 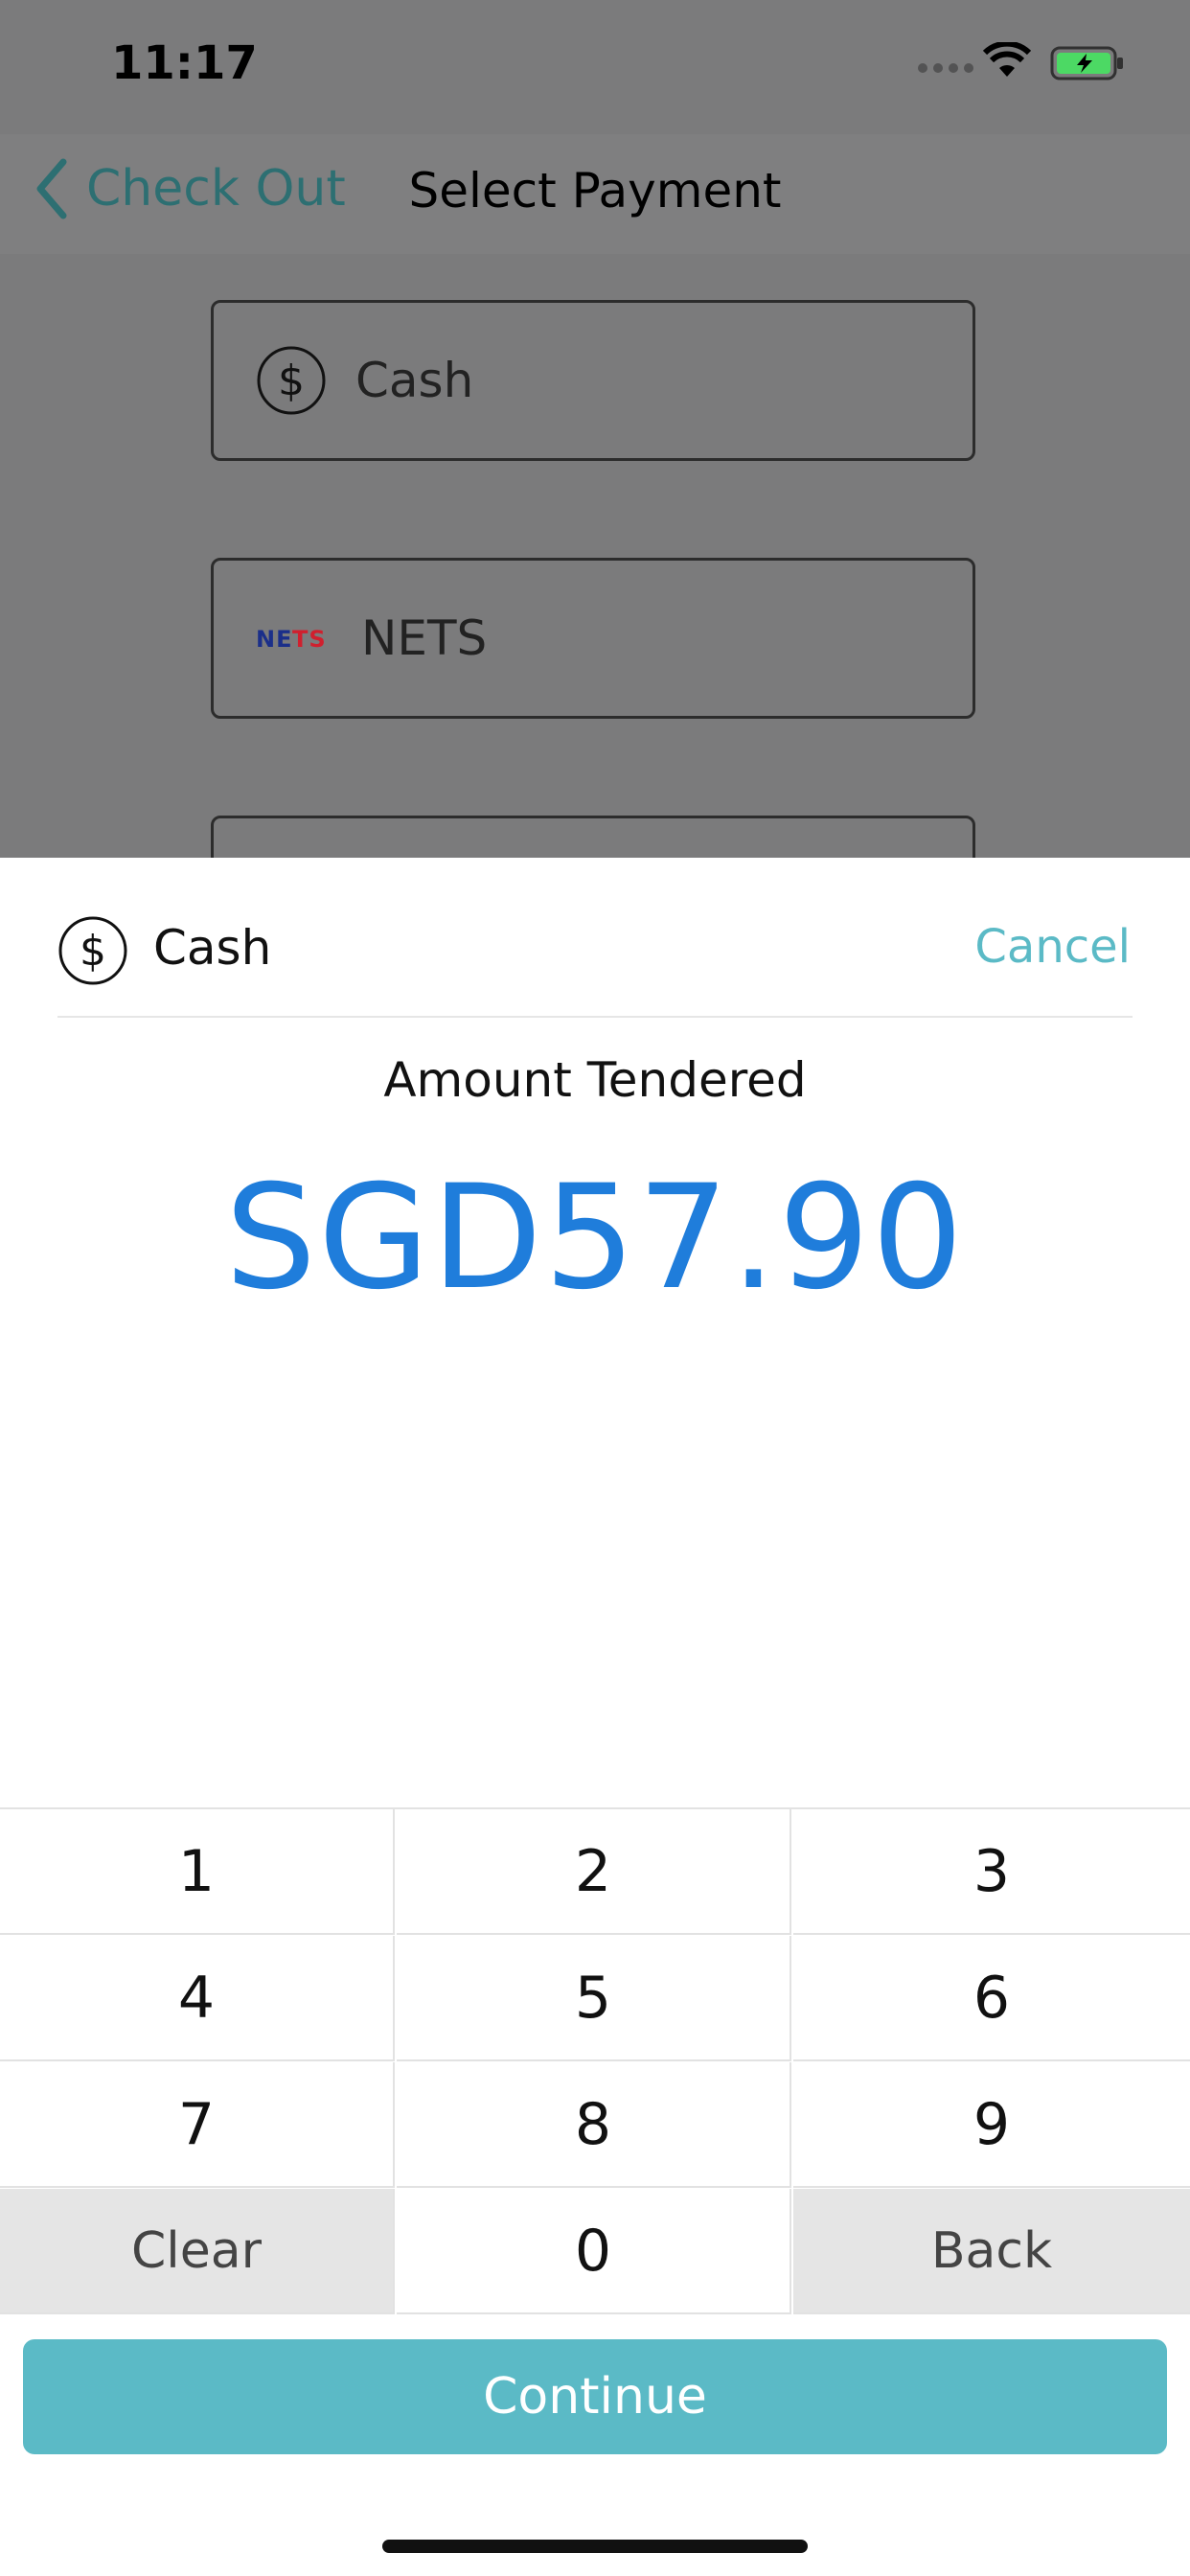 I want to click on amount-tendered-value: SGD57.90, so click(x=595, y=1238).